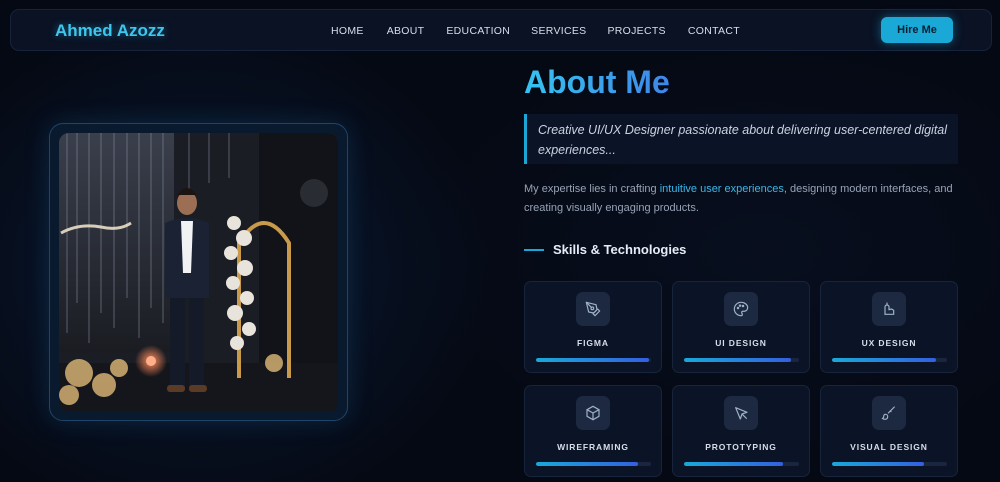 The image size is (1000, 482). What do you see at coordinates (620, 249) in the screenshot?
I see `skills-heading-title: Skills & Technologies` at bounding box center [620, 249].